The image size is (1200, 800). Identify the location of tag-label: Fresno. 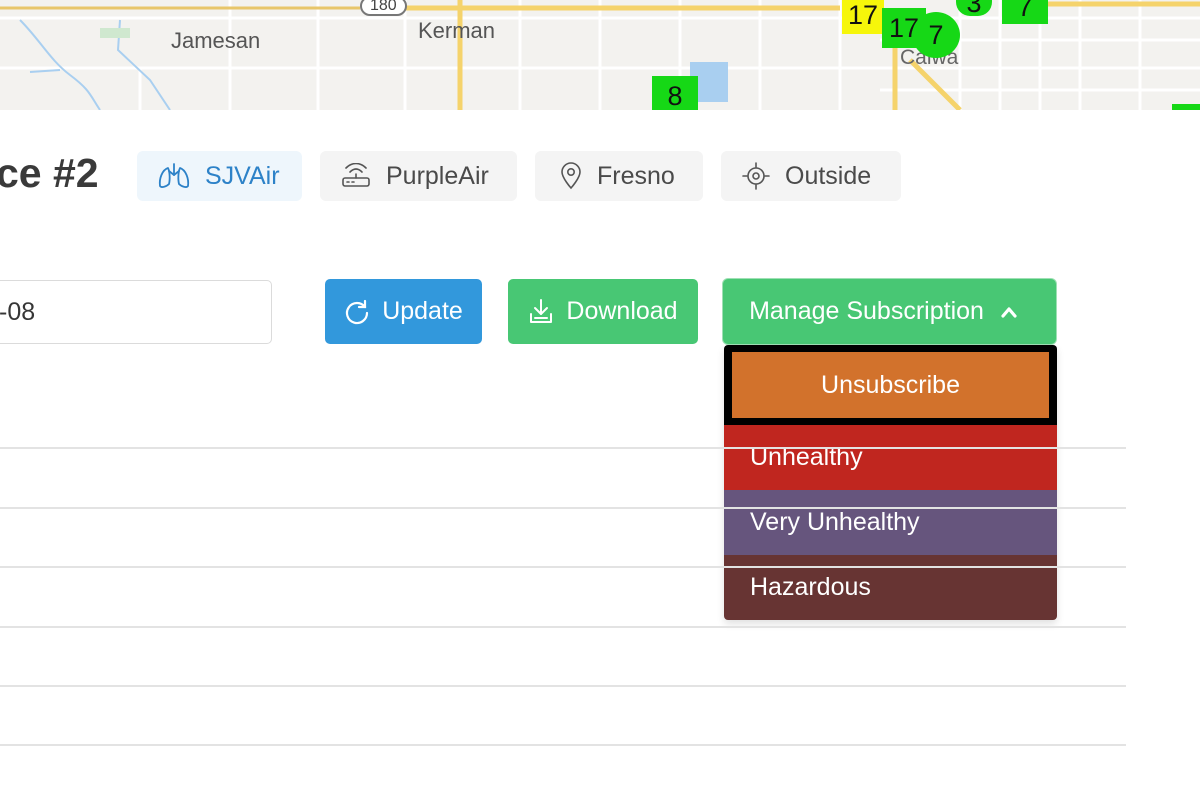
(636, 175).